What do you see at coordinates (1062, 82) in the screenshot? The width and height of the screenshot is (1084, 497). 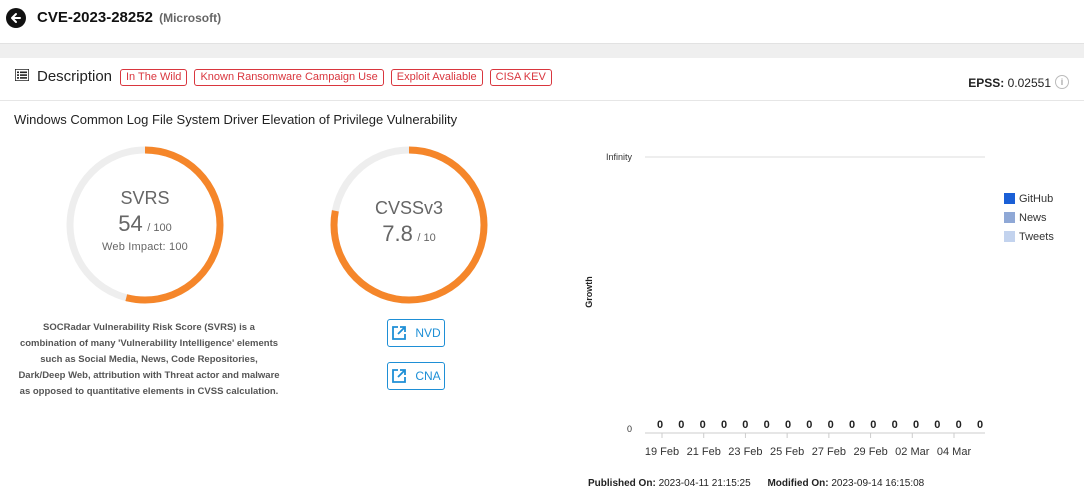 I see `info-icon: i` at bounding box center [1062, 82].